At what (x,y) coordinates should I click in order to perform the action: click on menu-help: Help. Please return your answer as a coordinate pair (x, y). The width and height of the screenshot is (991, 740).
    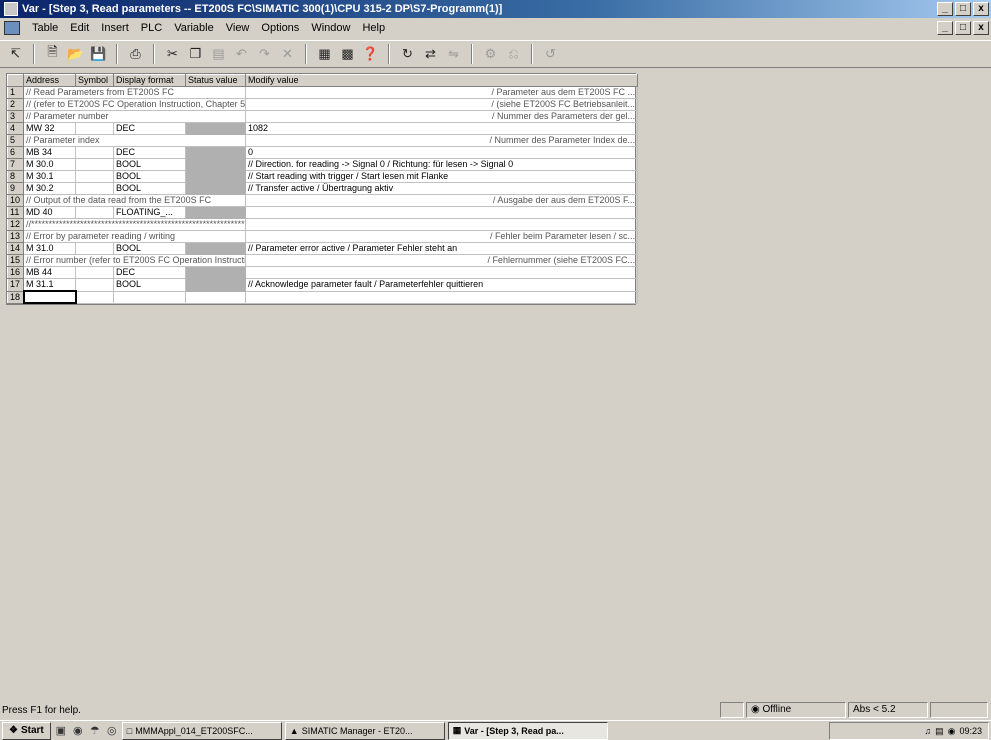
    Looking at the image, I should click on (373, 28).